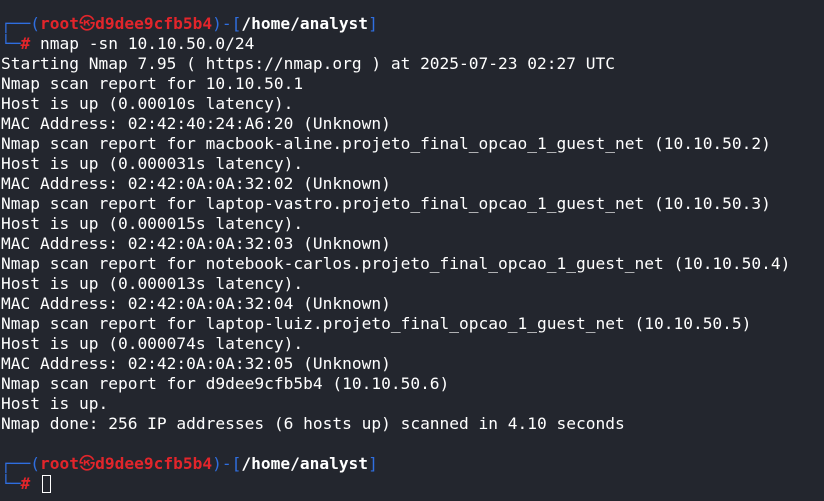  What do you see at coordinates (142, 43) in the screenshot?
I see `command-text: nmap -sn 10.10.50.0/24` at bounding box center [142, 43].